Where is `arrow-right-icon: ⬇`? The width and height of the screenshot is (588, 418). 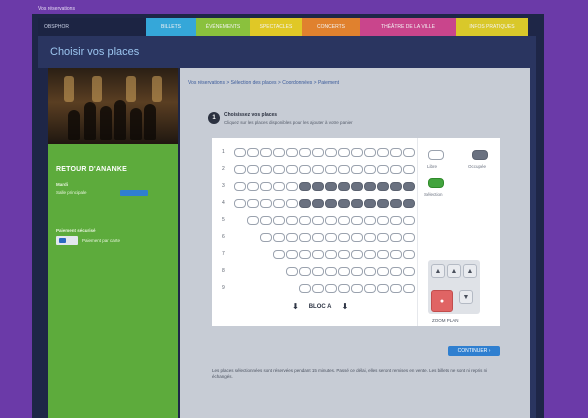
arrow-right-icon: ⬇ is located at coordinates (344, 306).